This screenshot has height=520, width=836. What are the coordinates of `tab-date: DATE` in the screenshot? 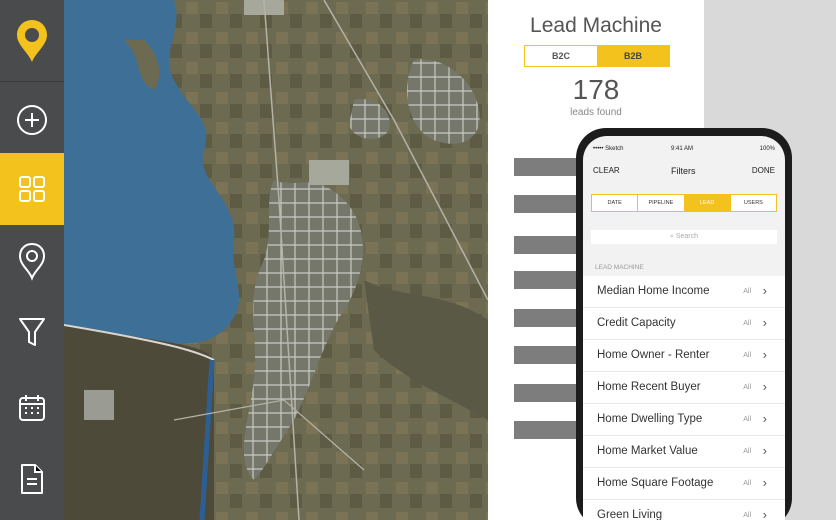 It's located at (615, 203).